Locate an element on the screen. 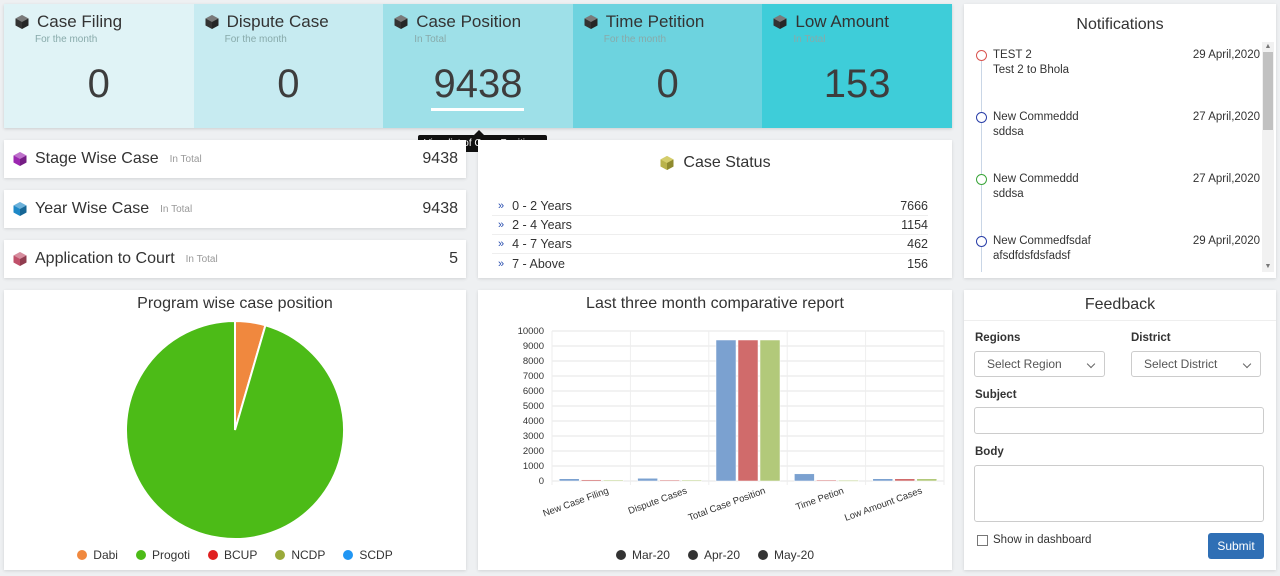 The height and width of the screenshot is (576, 1280). case-status-heading: Case Status is located at coordinates (715, 163).